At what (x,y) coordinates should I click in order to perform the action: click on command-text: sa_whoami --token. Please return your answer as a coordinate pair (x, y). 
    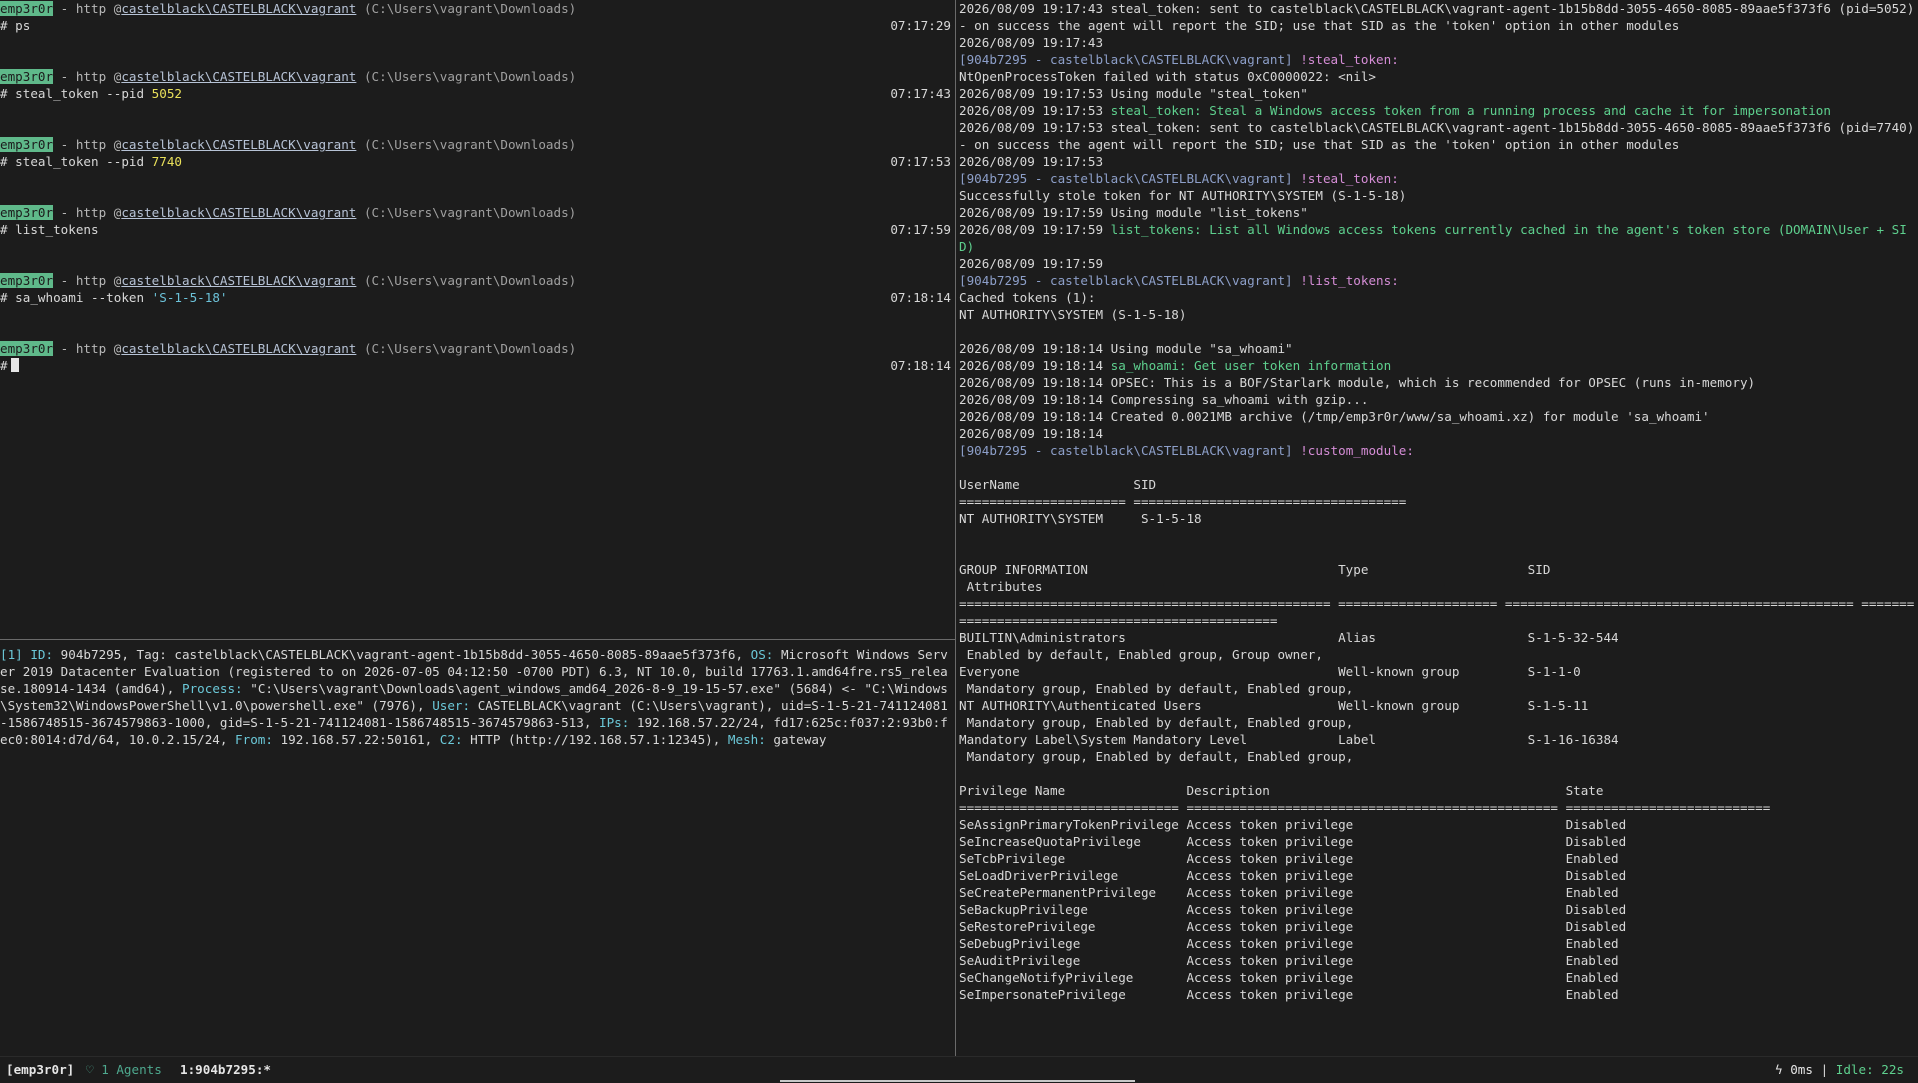
    Looking at the image, I should click on (83, 297).